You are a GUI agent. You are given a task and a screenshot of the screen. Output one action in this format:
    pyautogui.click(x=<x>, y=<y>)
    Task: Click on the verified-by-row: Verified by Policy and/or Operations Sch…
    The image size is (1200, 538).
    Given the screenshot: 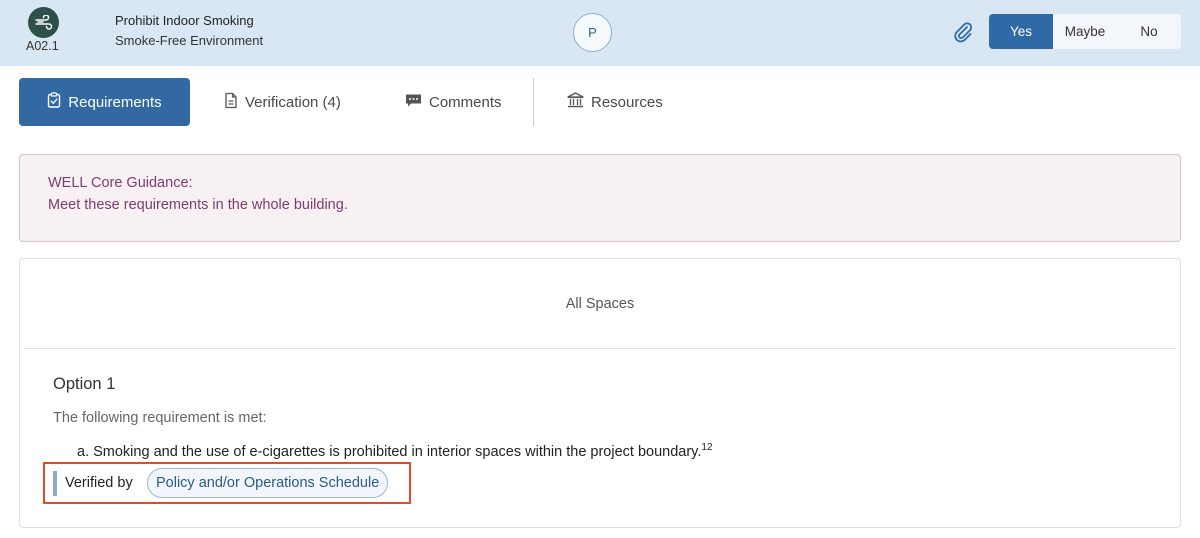 What is the action you would take?
    pyautogui.click(x=227, y=483)
    